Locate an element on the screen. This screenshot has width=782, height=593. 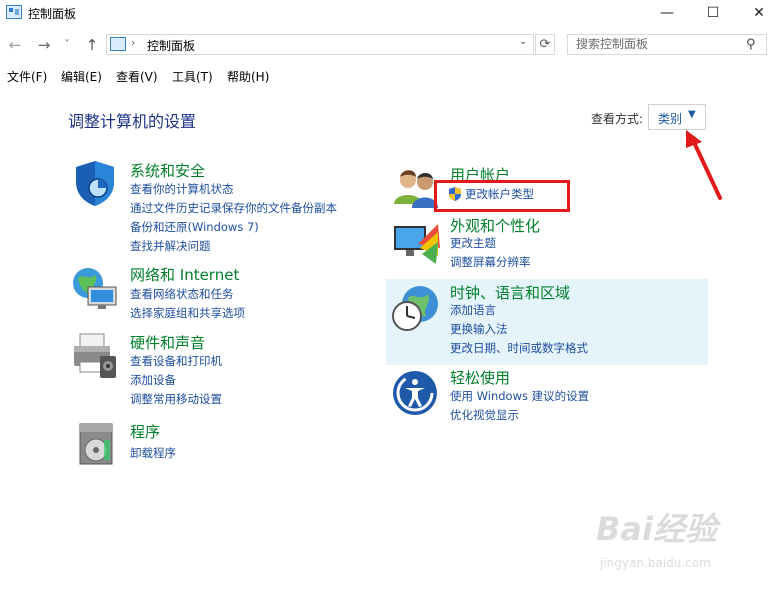
dropdown-arrow-icon: ▼ is located at coordinates (692, 114).